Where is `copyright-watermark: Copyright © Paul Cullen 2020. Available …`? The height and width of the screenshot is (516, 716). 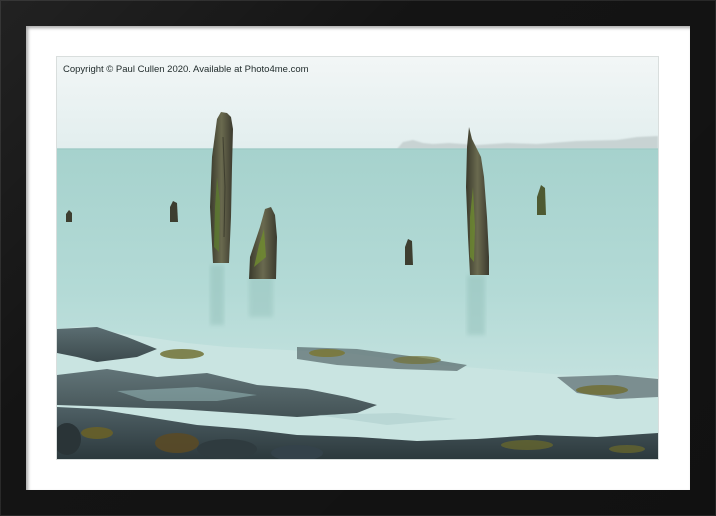 copyright-watermark: Copyright © Paul Cullen 2020. Available … is located at coordinates (186, 69).